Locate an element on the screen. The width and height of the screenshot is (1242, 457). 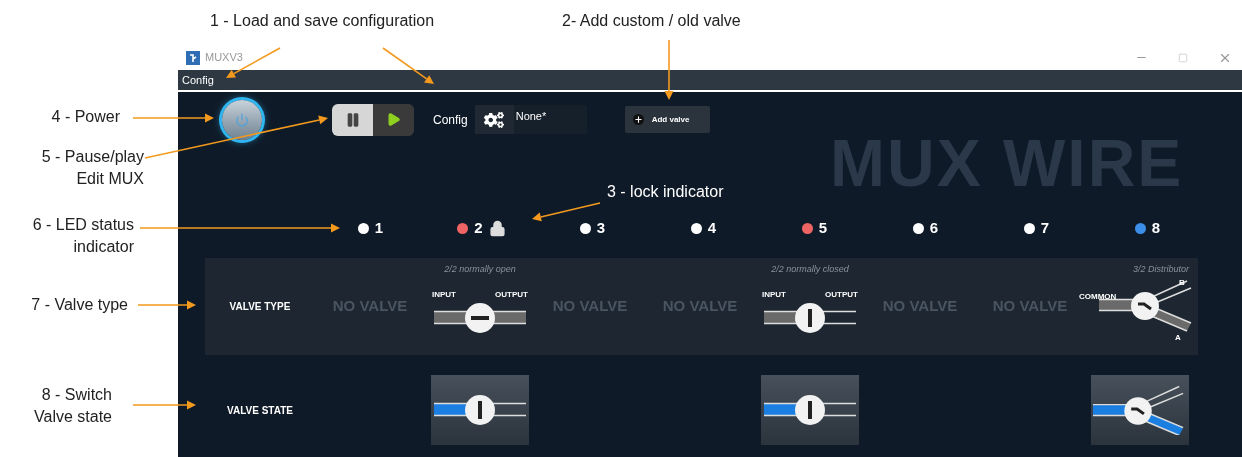
settings-icon is located at coordinates (494, 119).